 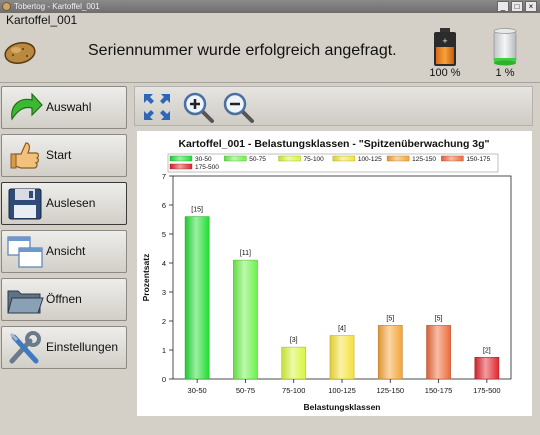 I want to click on potato-icon, so click(x=20, y=53).